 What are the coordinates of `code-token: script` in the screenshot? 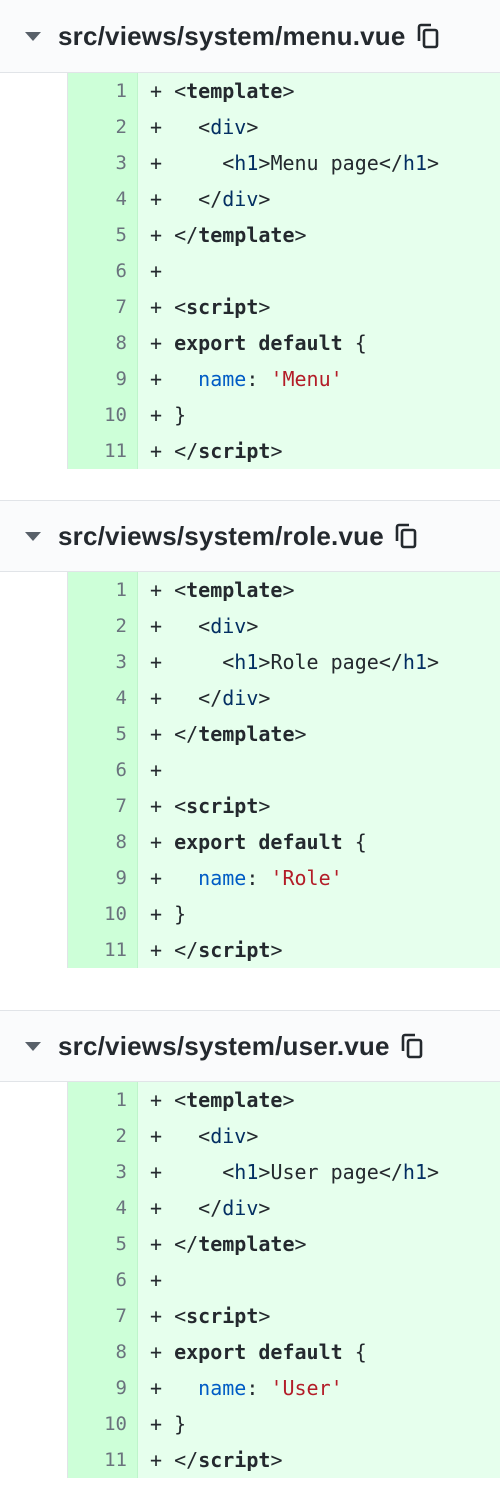 It's located at (222, 806).